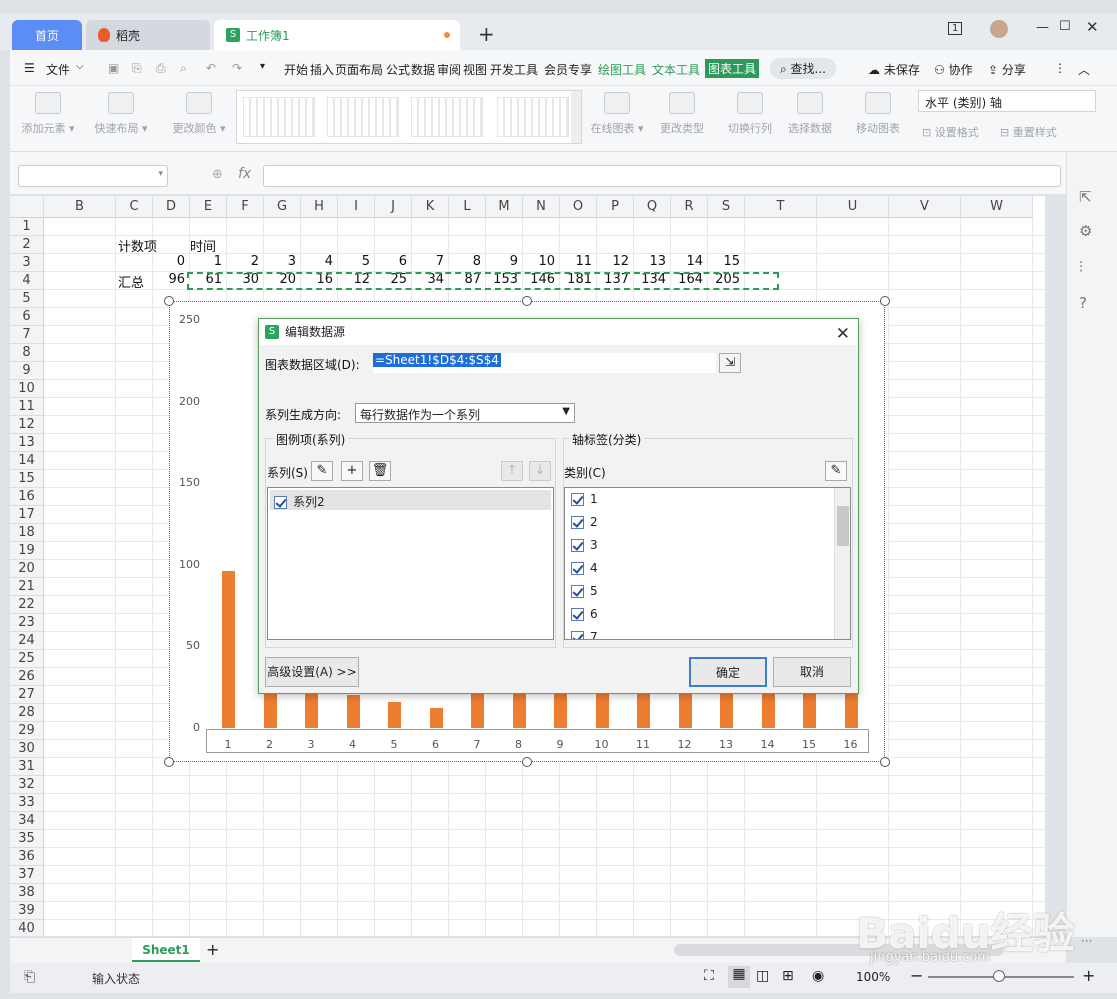 The width and height of the screenshot is (1117, 999). What do you see at coordinates (312, 672) in the screenshot?
I see `advanced-settings-button: 高级设置(A) >>` at bounding box center [312, 672].